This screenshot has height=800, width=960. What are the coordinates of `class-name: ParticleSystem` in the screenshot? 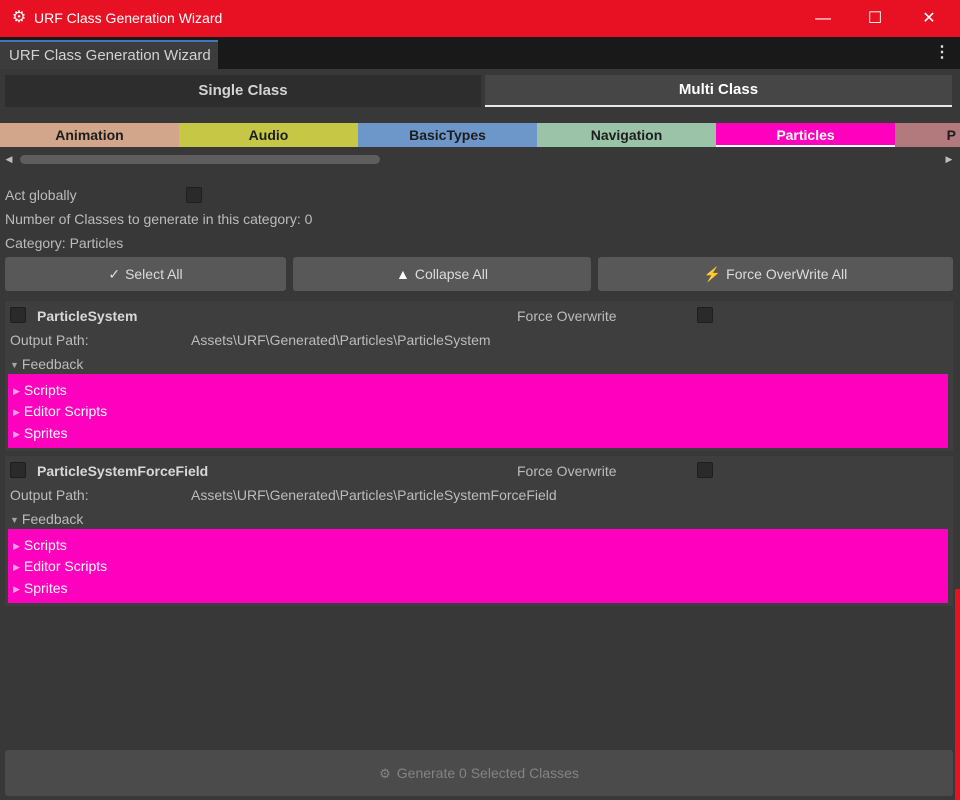 It's located at (87, 316).